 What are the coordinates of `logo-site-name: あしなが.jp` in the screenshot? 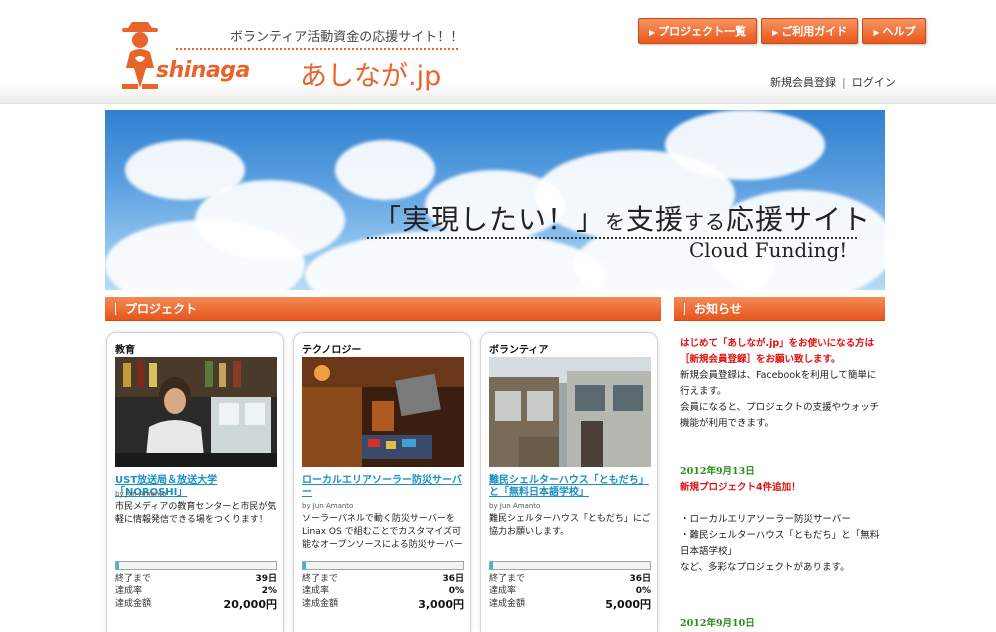 It's located at (371, 76).